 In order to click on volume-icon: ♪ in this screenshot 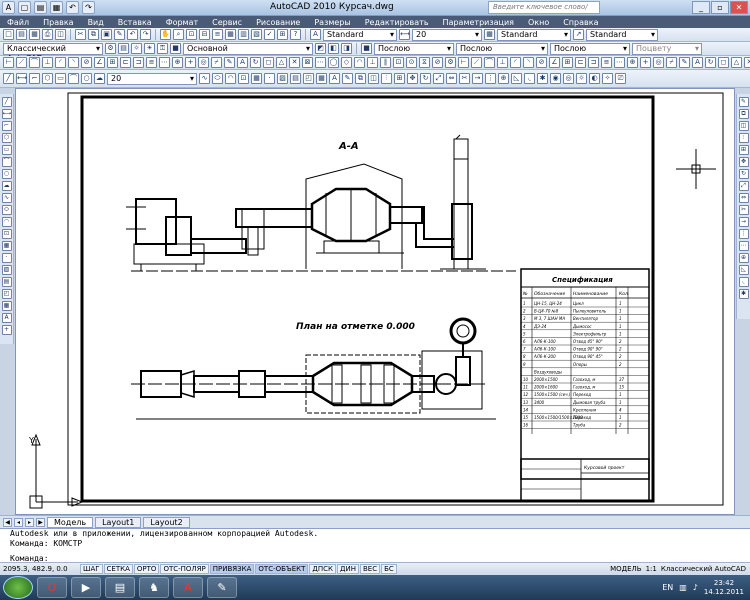, I will do `click(695, 587)`.